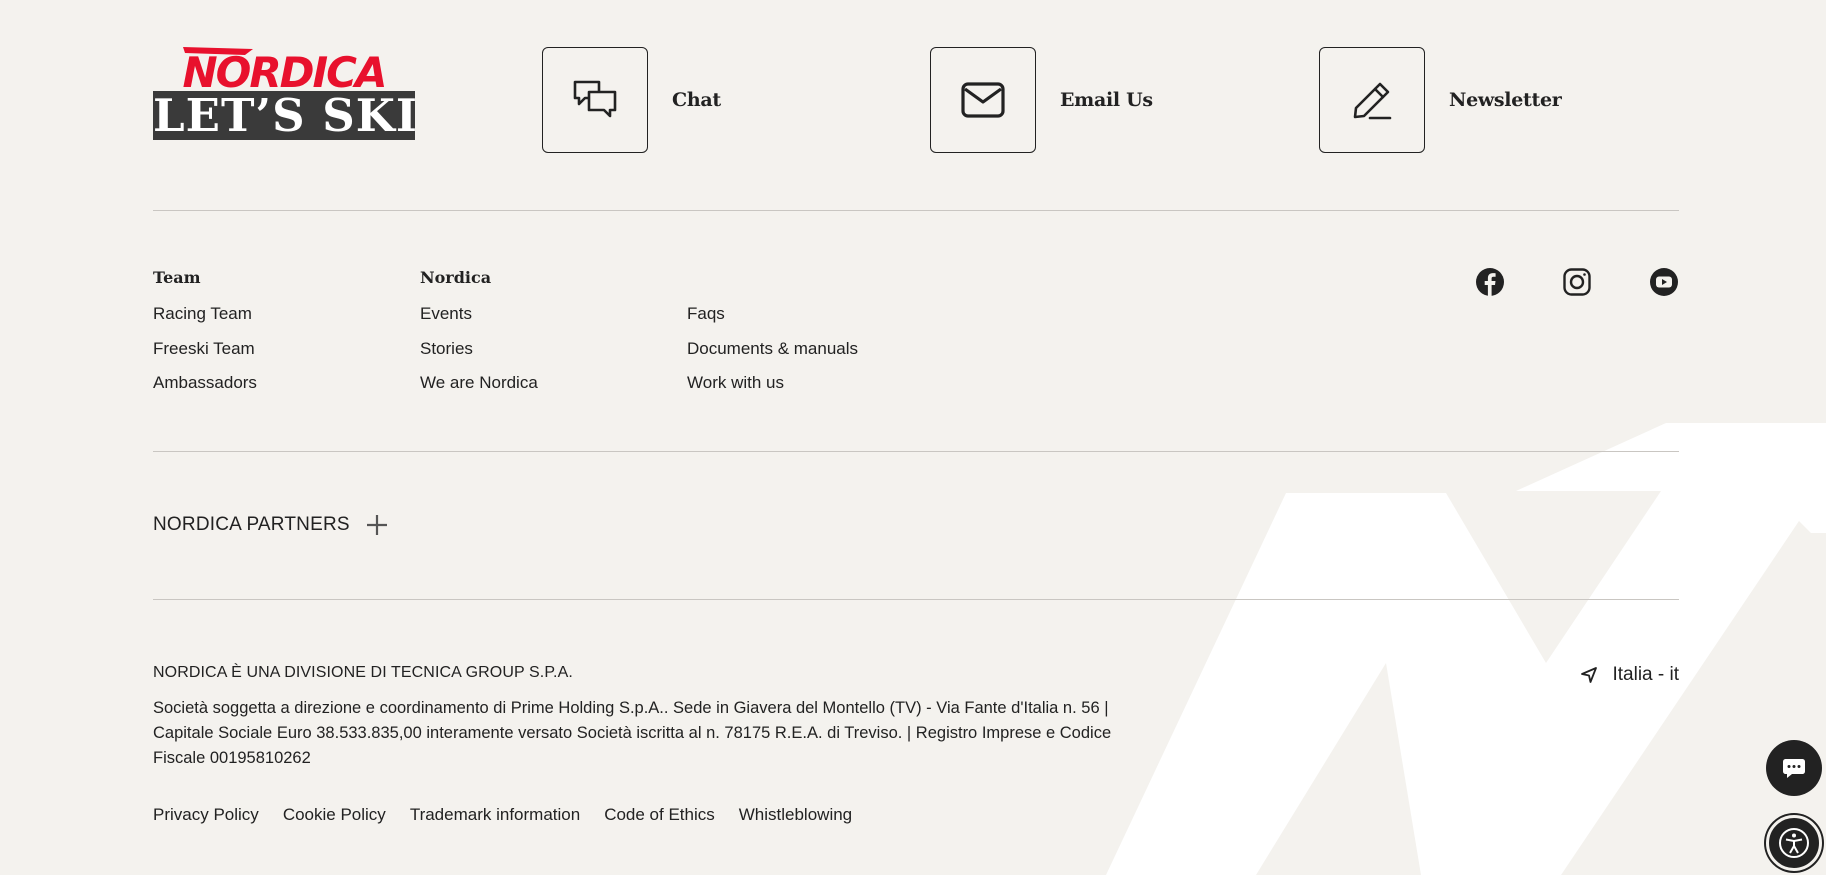  What do you see at coordinates (696, 100) in the screenshot?
I see `chat-label: Chat` at bounding box center [696, 100].